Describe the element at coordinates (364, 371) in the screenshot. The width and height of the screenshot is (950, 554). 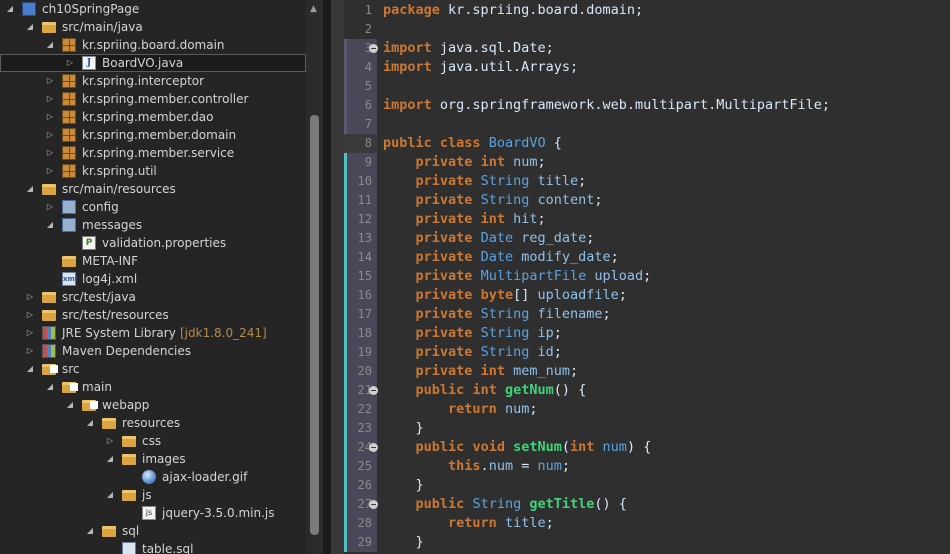
I see `line-number: 20` at that location.